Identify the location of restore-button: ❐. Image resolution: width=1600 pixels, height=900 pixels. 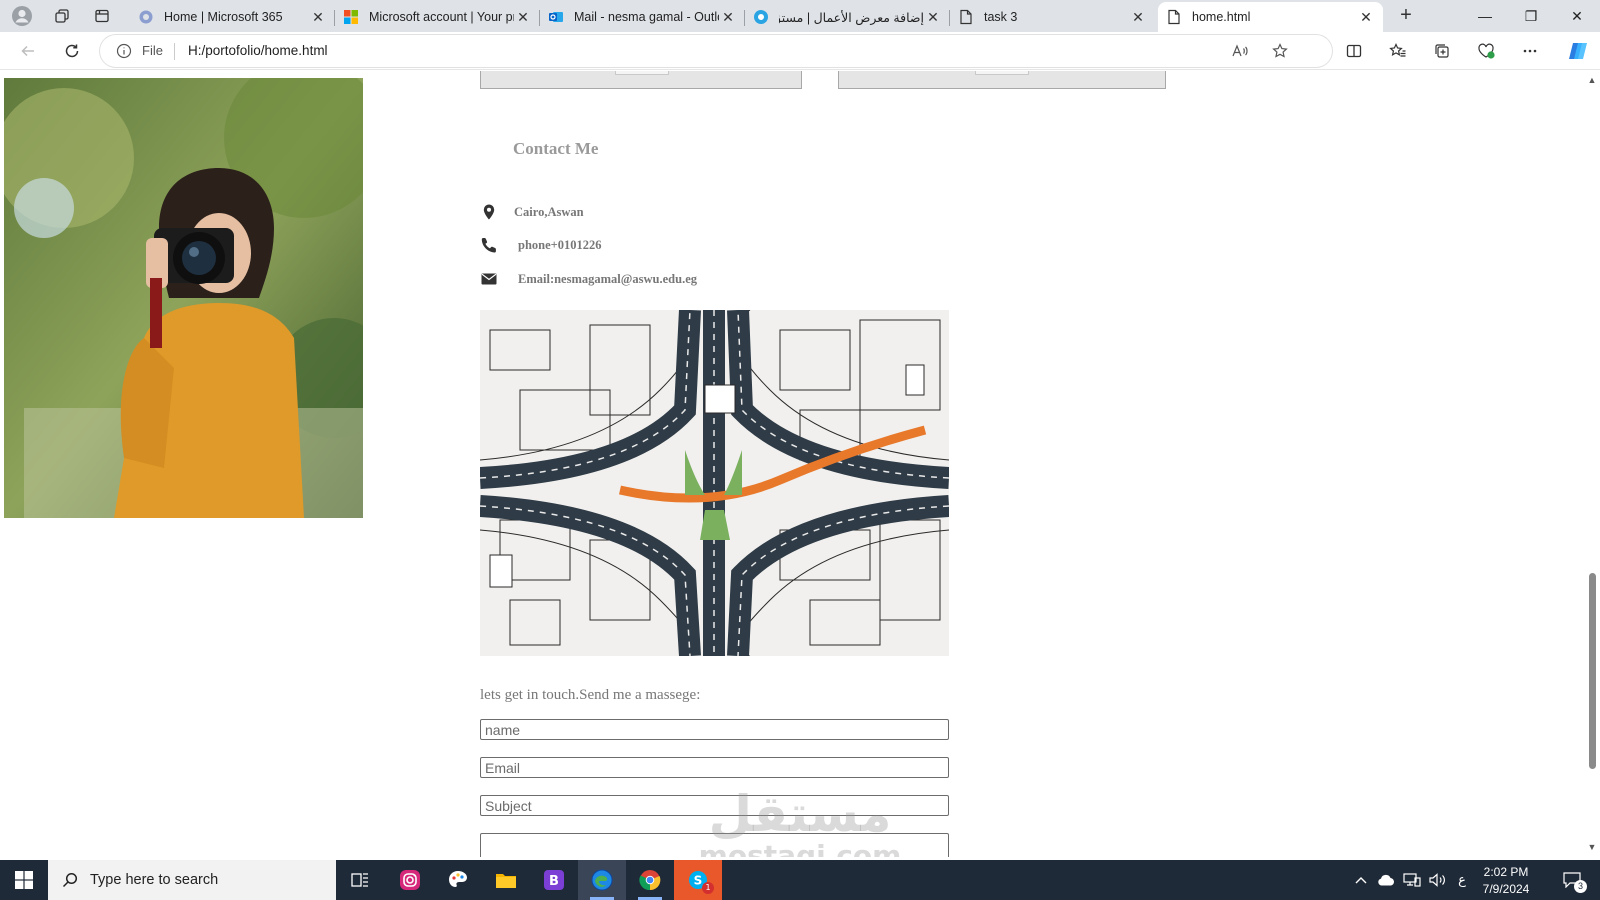
(1531, 16).